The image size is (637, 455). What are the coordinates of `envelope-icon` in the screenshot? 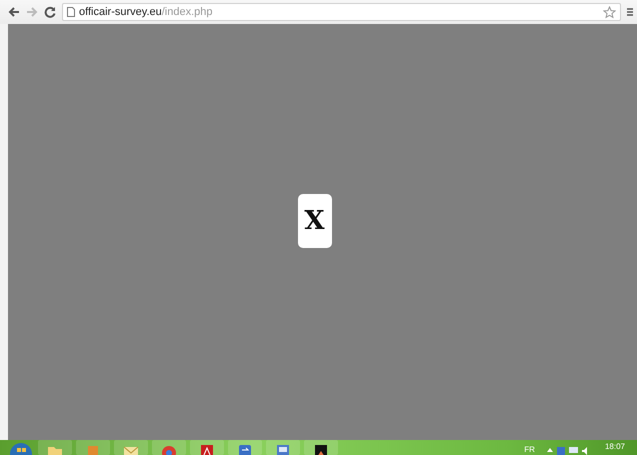 It's located at (131, 447).